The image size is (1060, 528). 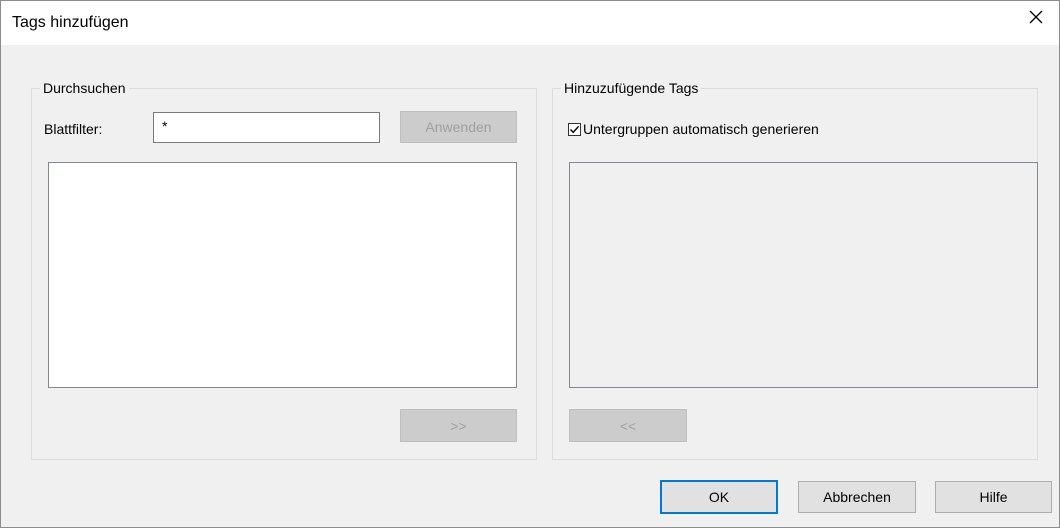 I want to click on help-button: Hilfe, so click(x=993, y=497).